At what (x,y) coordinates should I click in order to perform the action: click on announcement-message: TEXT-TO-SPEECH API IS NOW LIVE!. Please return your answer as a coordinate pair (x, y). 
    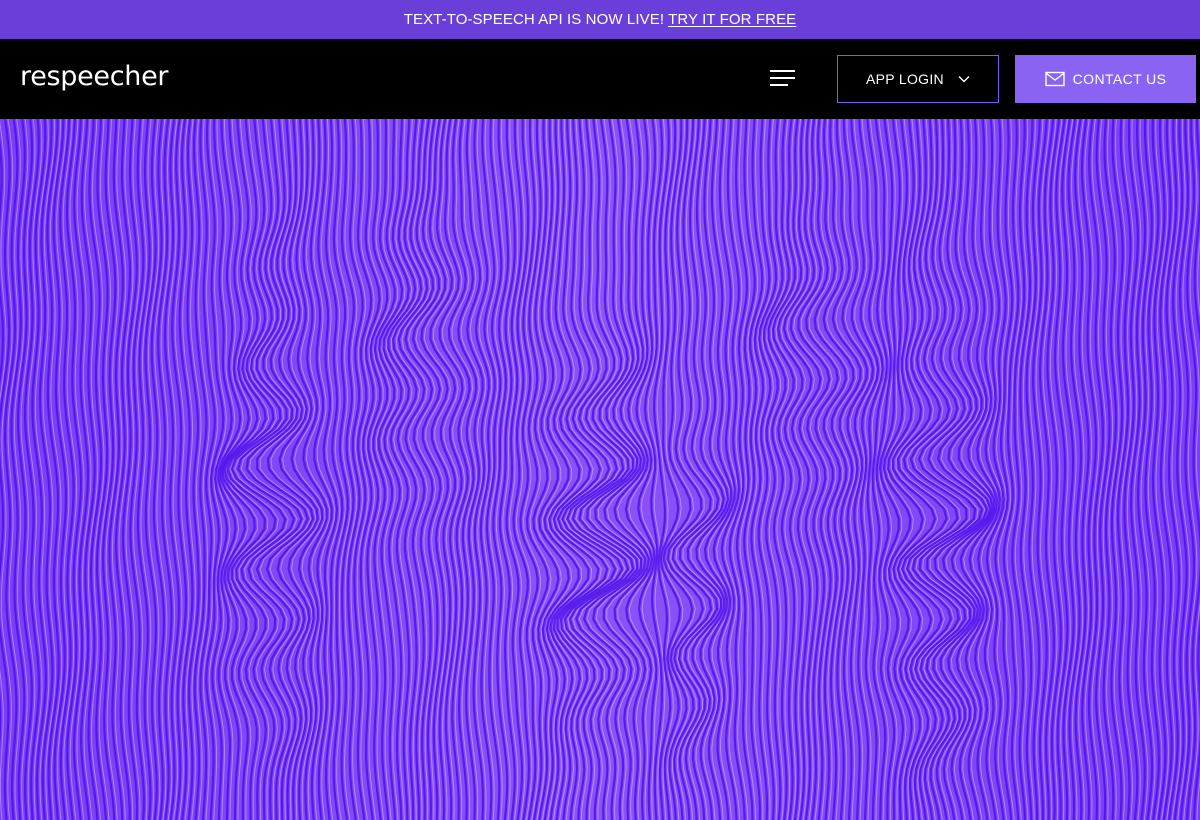
    Looking at the image, I should click on (534, 19).